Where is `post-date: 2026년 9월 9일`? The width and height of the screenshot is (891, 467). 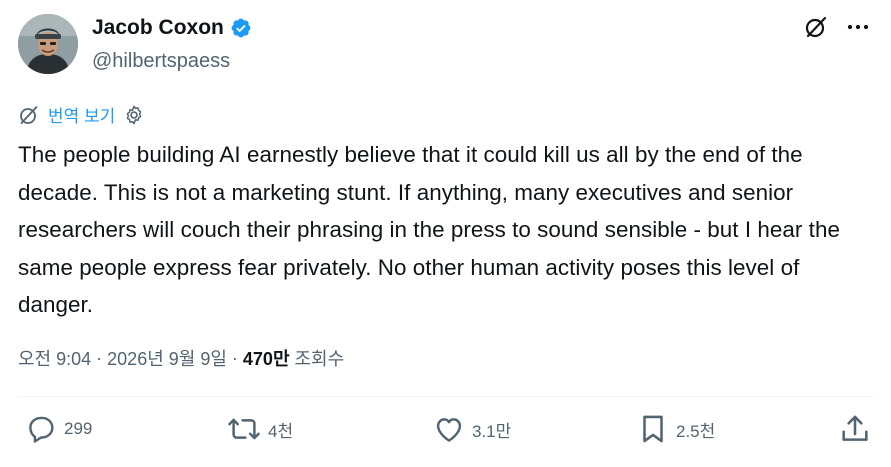
post-date: 2026년 9월 9일 is located at coordinates (167, 358).